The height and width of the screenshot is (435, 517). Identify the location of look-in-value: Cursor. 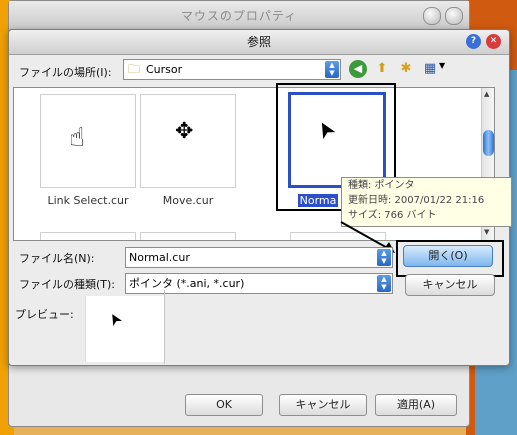
(164, 69).